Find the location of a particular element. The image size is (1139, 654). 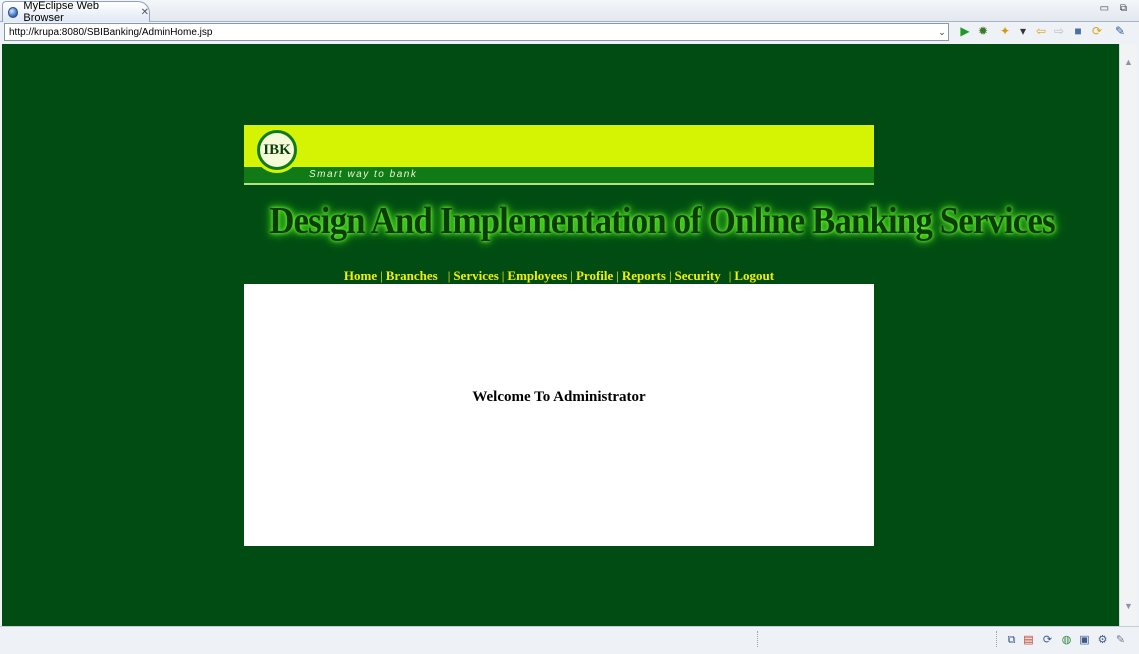

vertical-scrollbar: ▲ ▼ is located at coordinates (1128, 335).